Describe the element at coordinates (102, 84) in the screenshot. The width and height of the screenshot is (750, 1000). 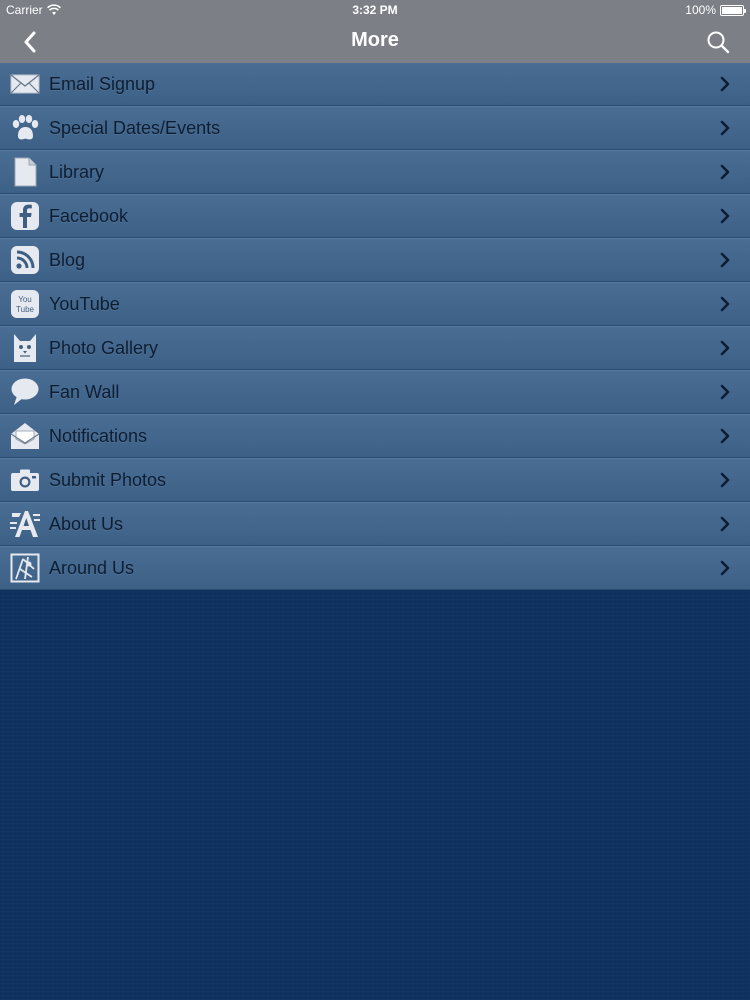
I see `menu-item-label: Email Signup` at that location.